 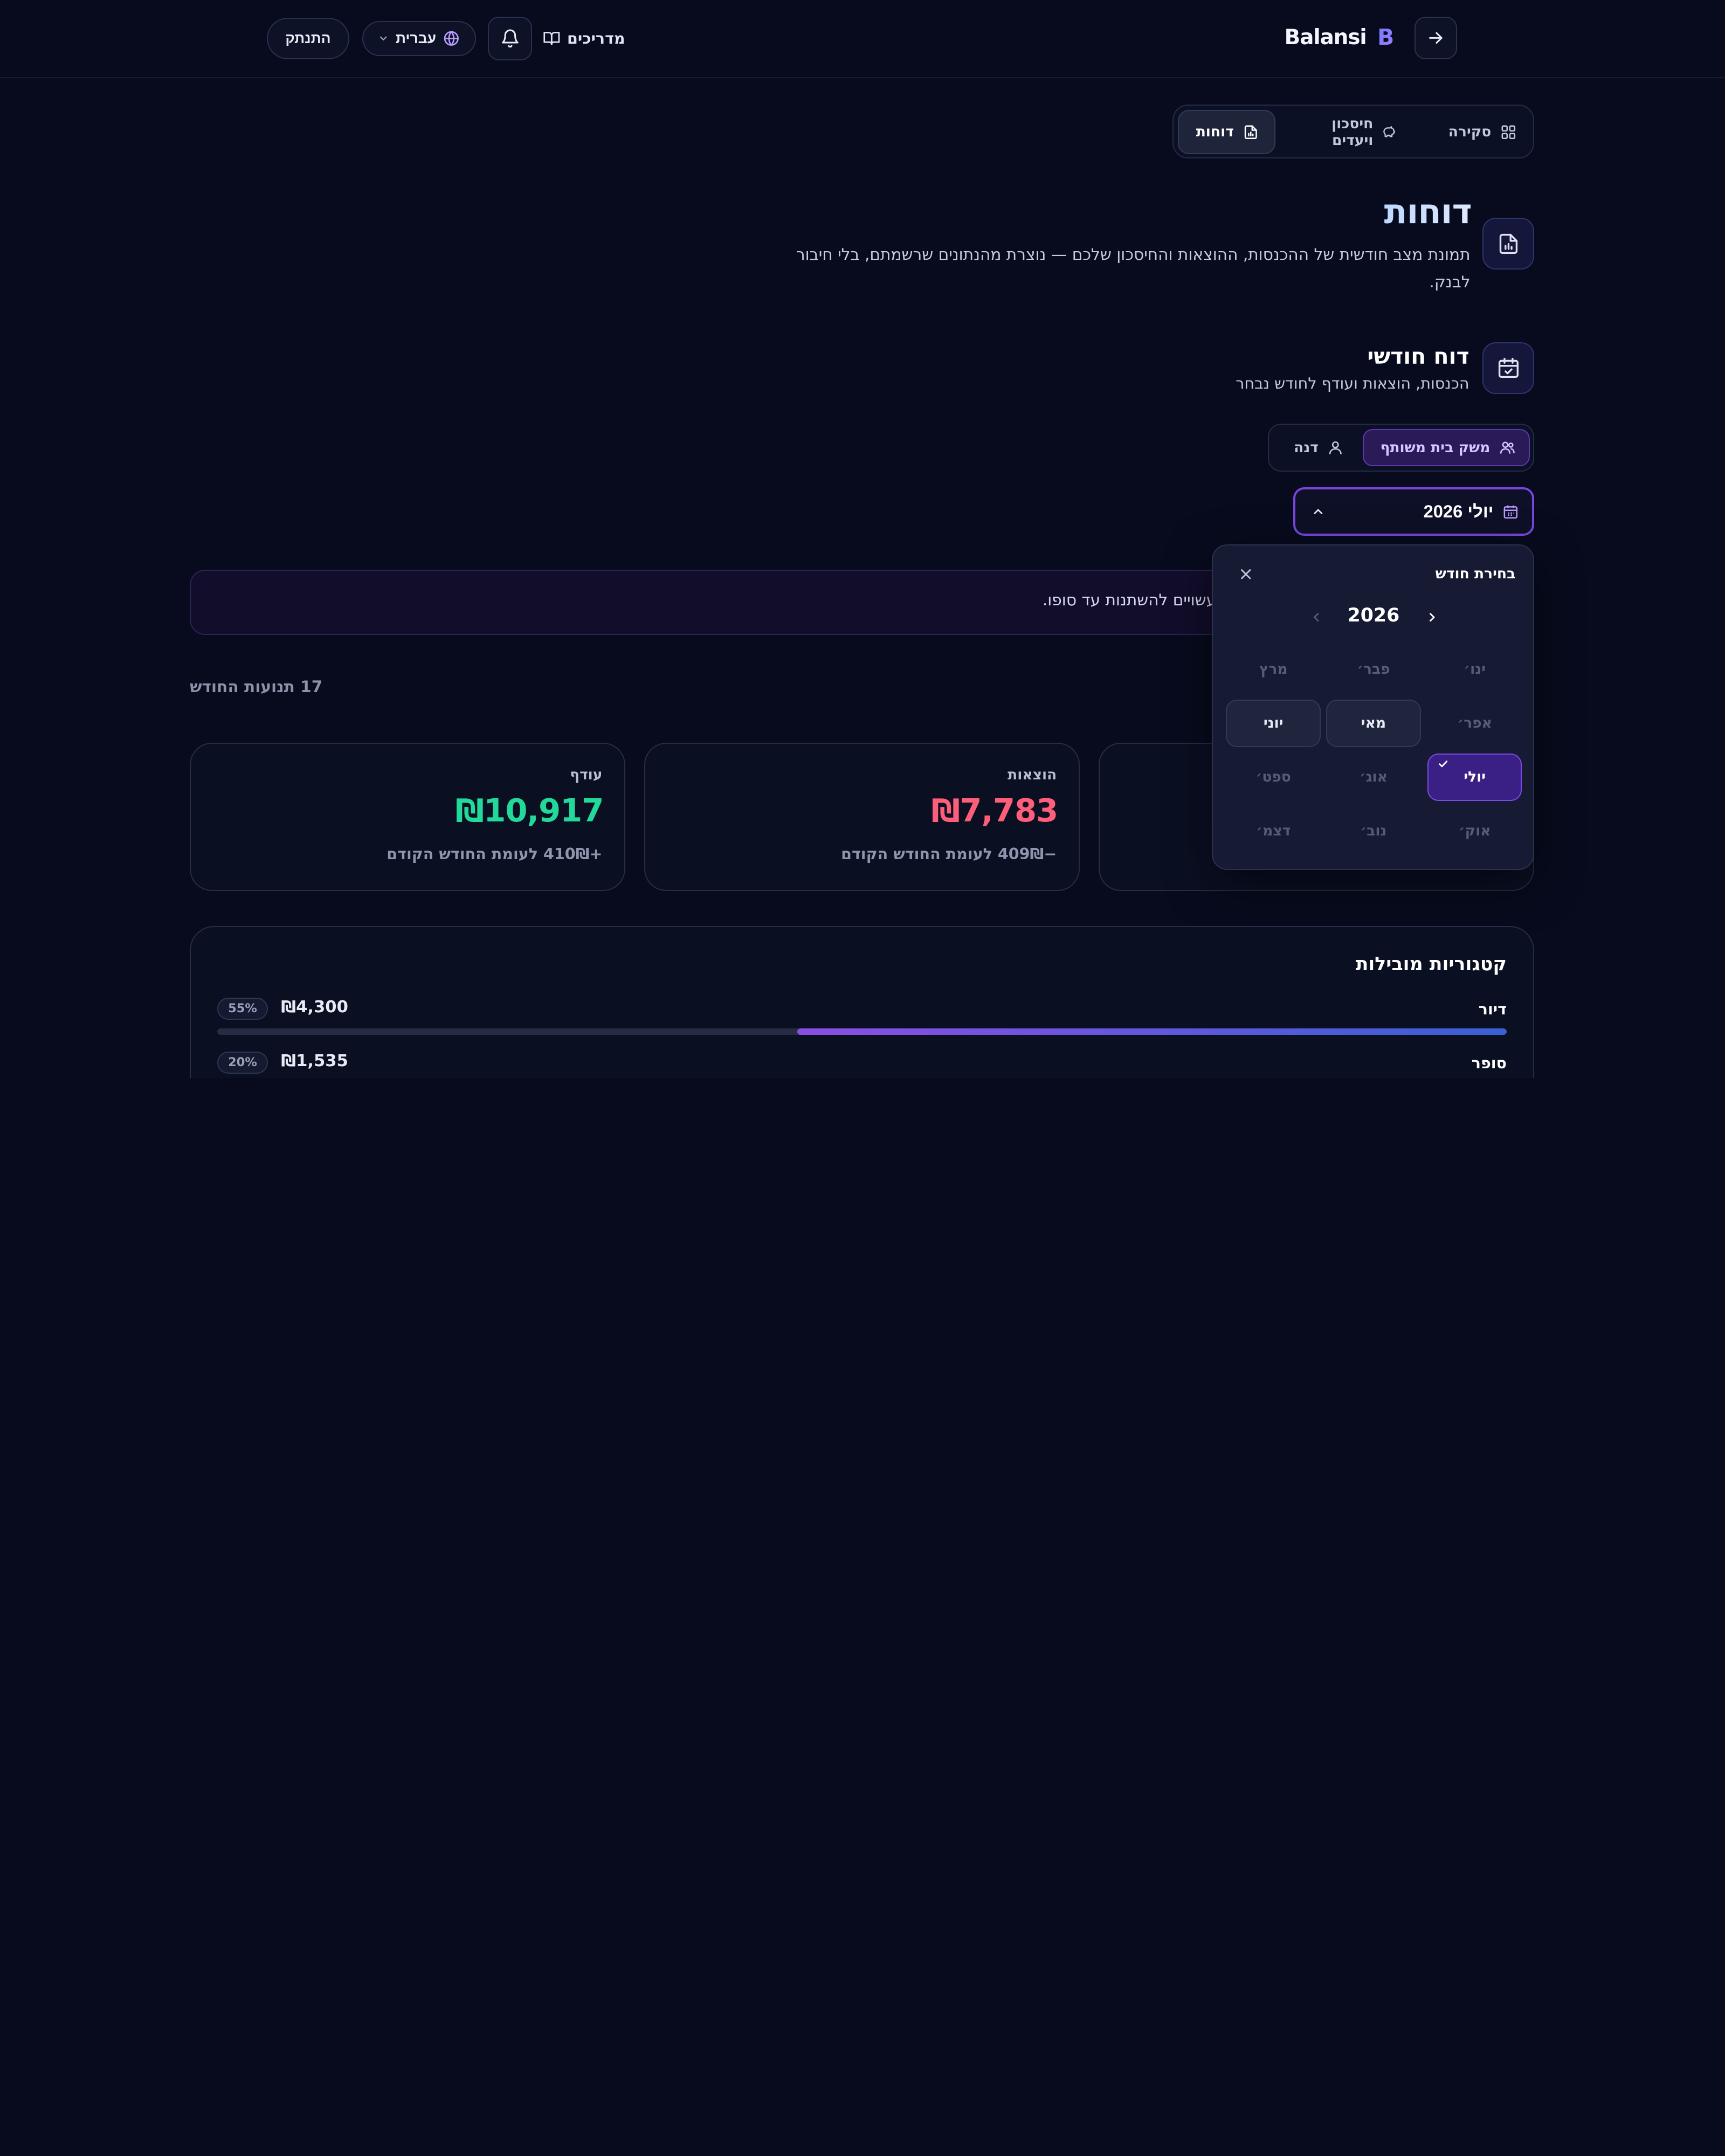 I want to click on selected-month-label: יולי 2026, so click(x=1459, y=511).